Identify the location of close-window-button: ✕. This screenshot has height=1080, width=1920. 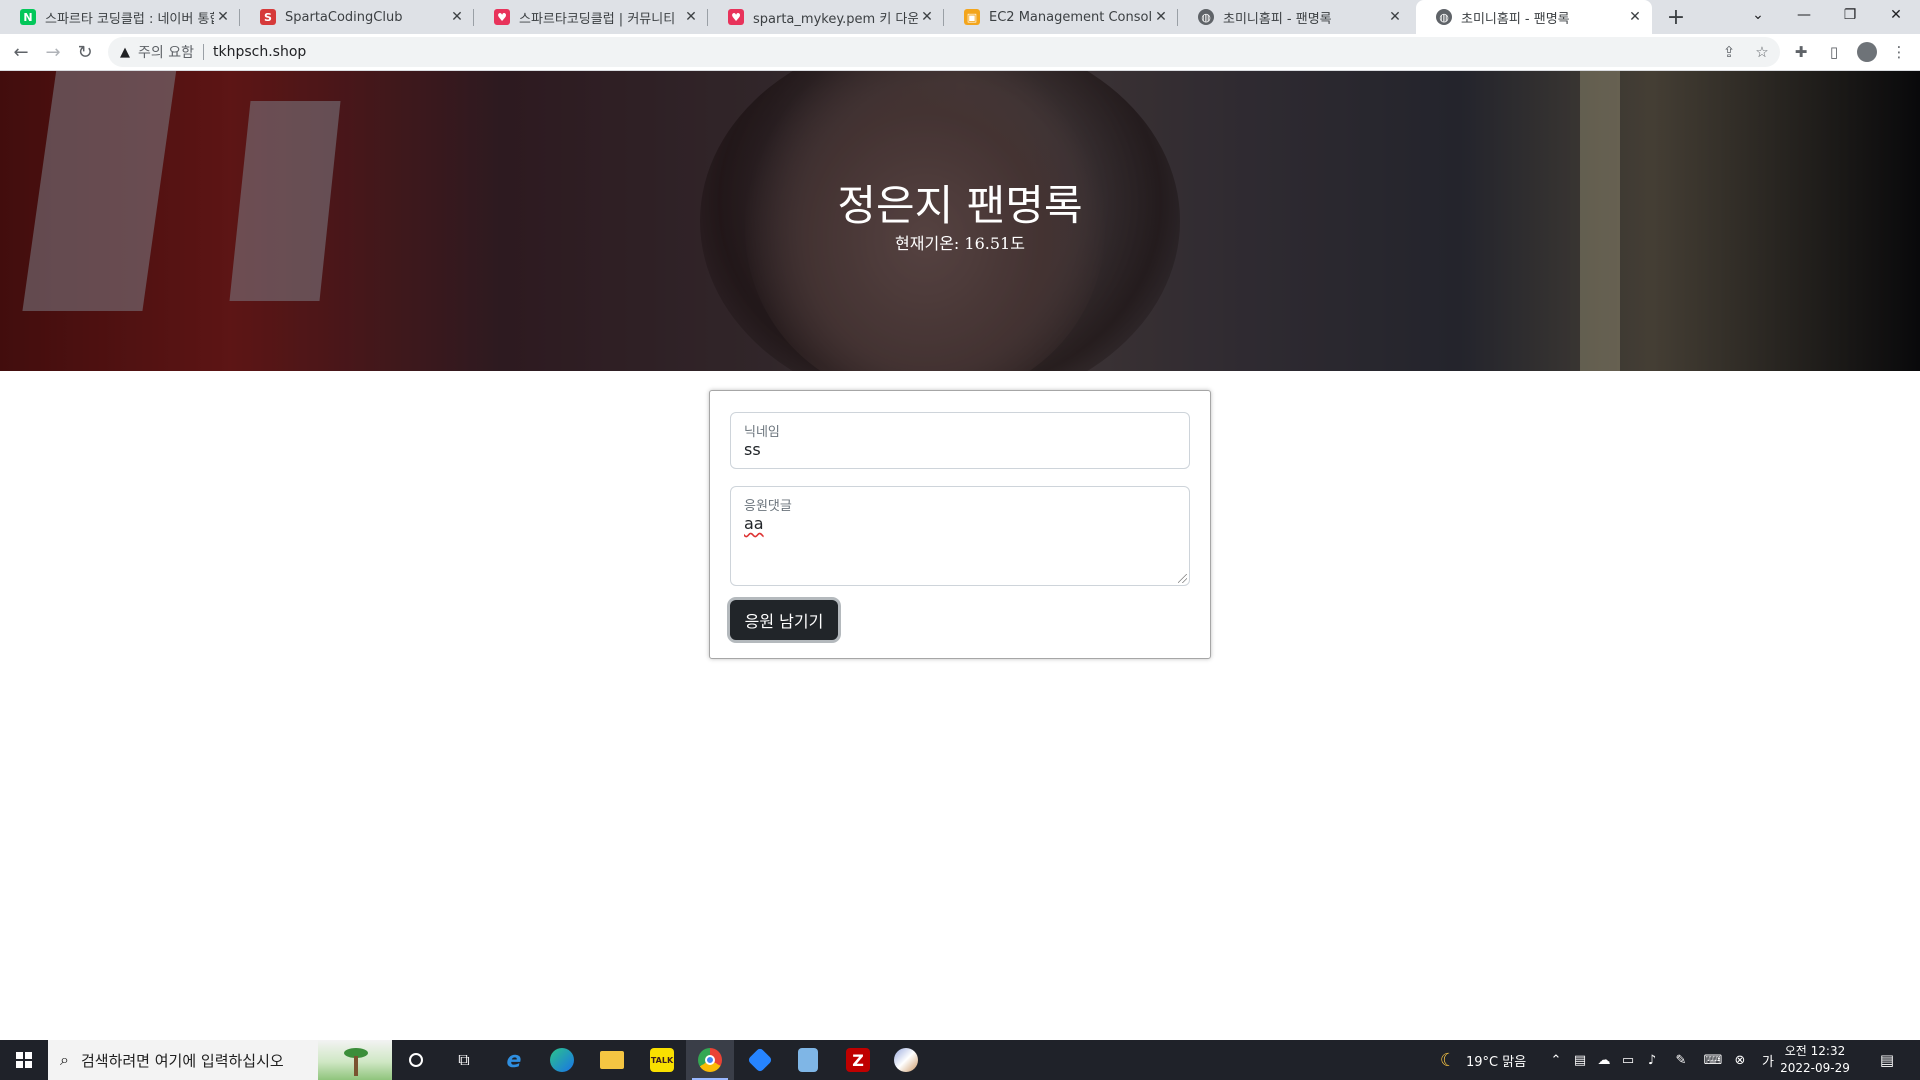
(1896, 15).